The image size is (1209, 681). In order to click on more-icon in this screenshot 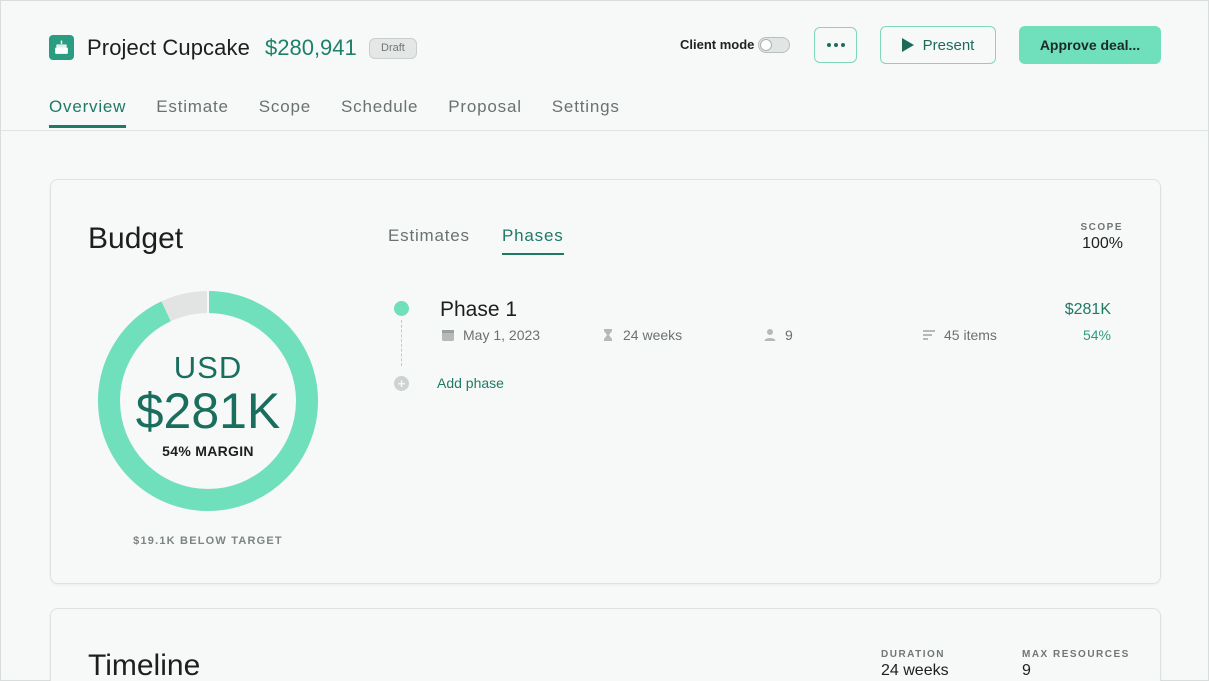, I will do `click(828, 45)`.